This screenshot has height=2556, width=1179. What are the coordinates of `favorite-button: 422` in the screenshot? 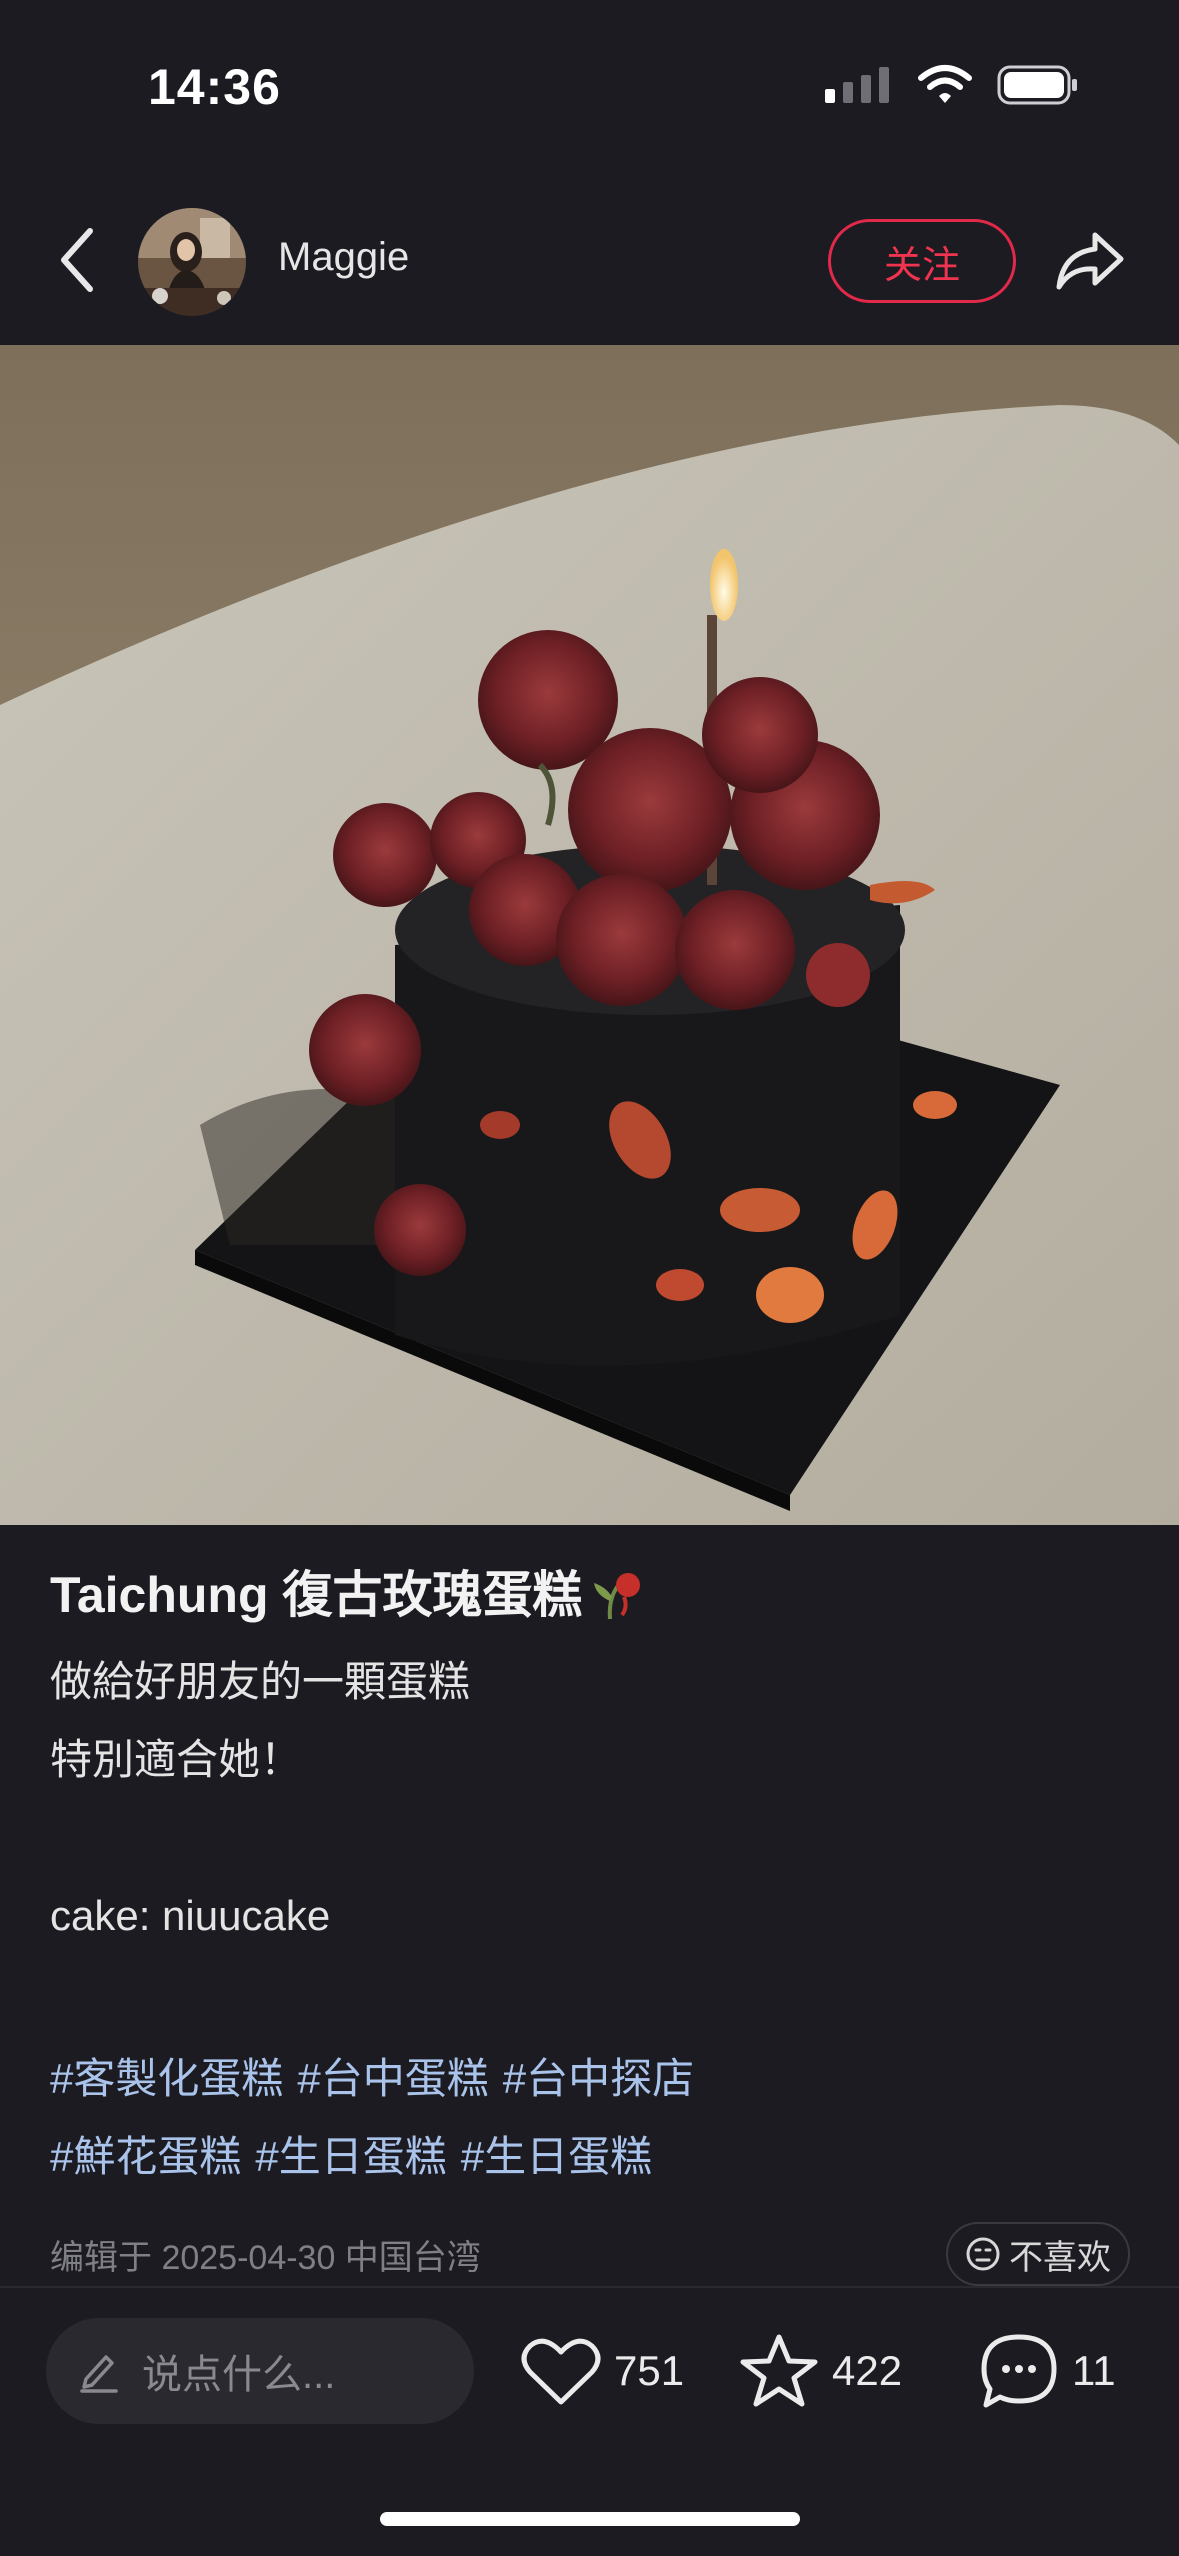 It's located at (820, 2371).